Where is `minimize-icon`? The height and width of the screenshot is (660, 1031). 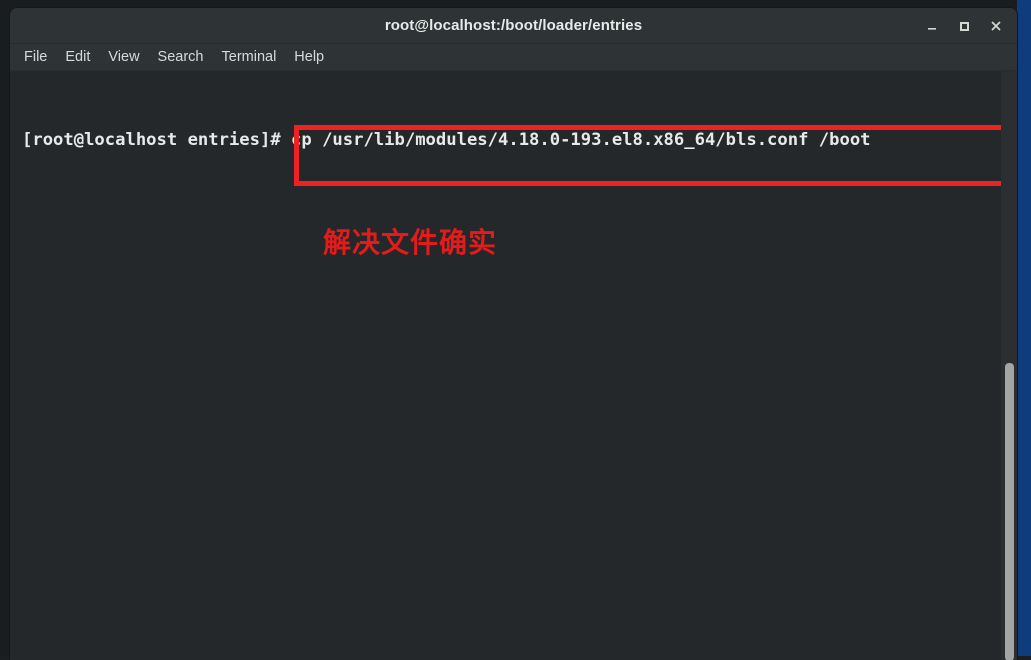 minimize-icon is located at coordinates (932, 26).